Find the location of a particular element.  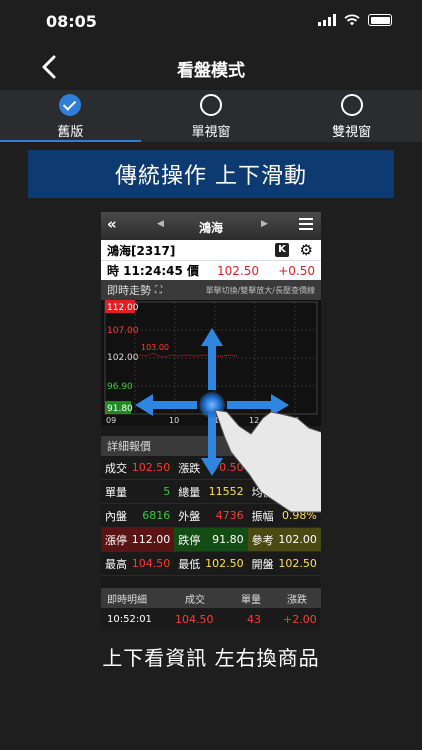

status-icons is located at coordinates (355, 20).